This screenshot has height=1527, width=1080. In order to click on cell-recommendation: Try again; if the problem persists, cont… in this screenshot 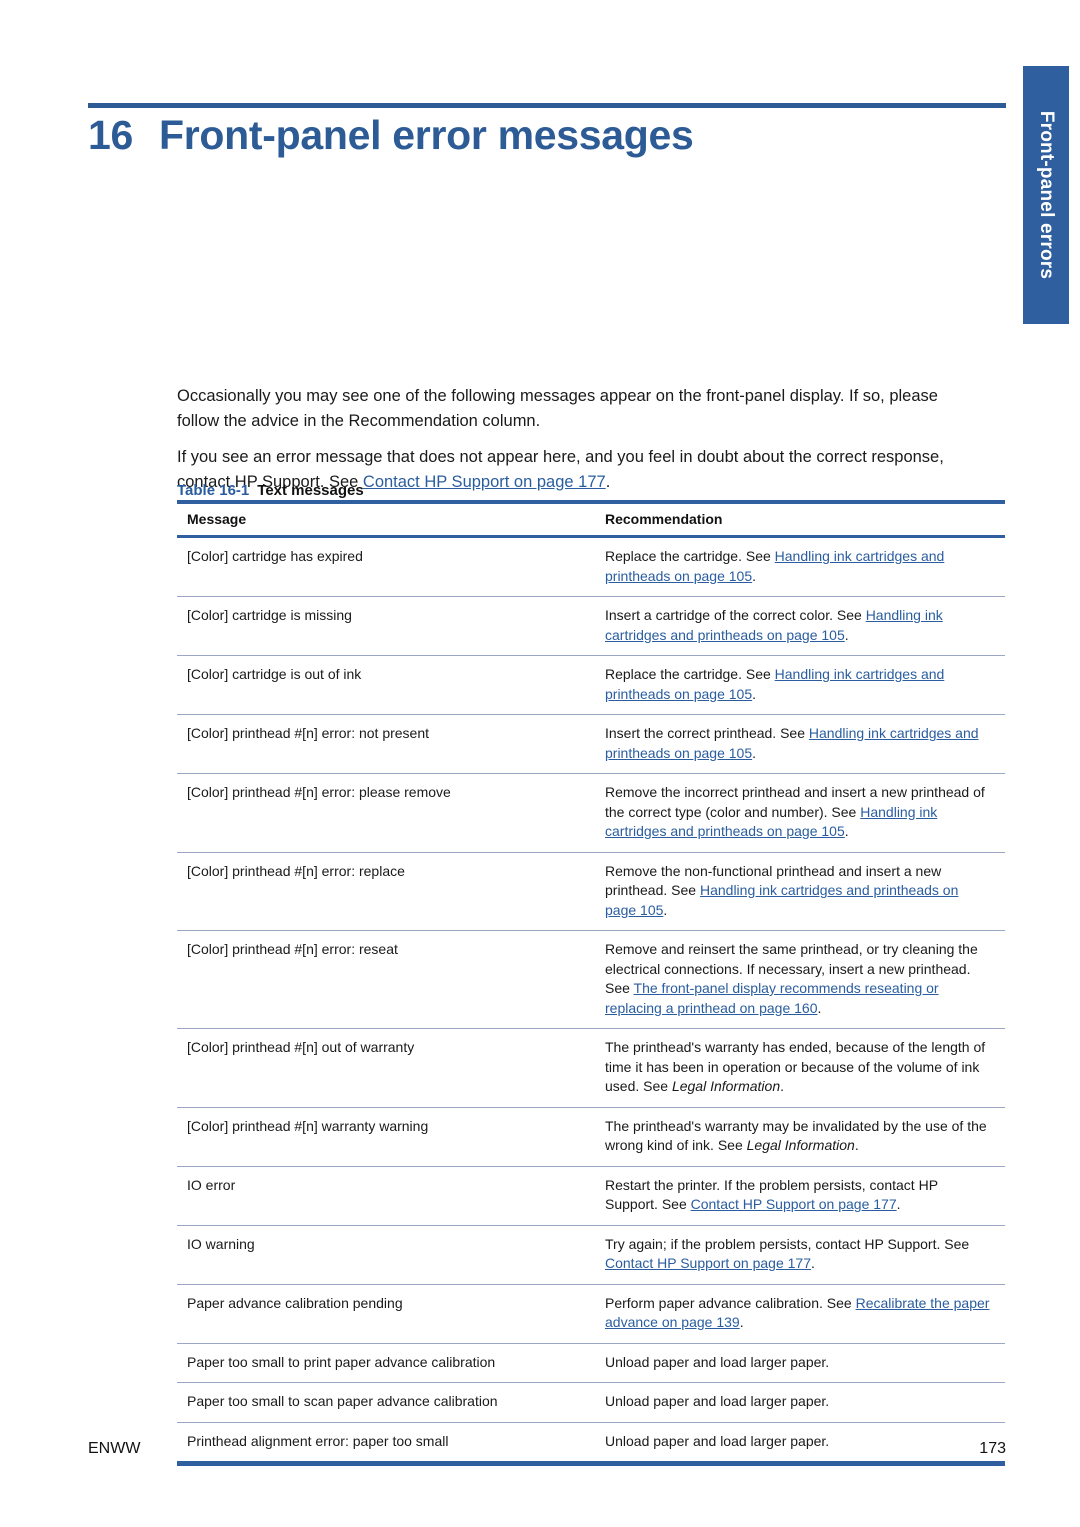, I will do `click(800, 1255)`.